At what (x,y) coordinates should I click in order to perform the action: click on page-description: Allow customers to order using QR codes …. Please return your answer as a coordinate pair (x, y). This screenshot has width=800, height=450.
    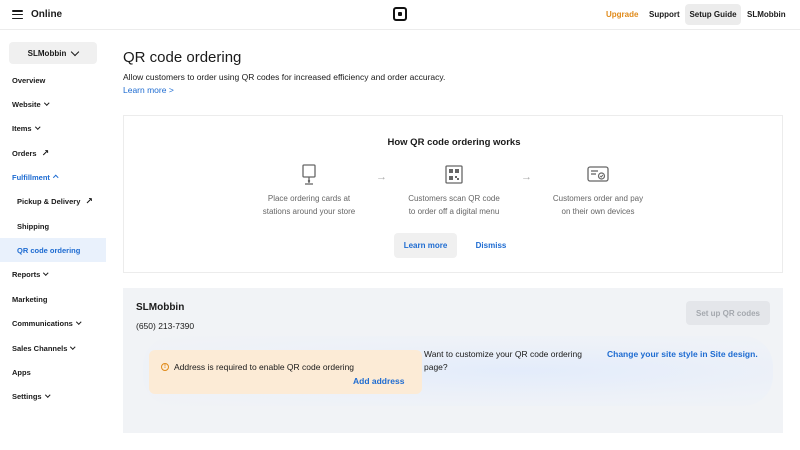
    Looking at the image, I should click on (284, 77).